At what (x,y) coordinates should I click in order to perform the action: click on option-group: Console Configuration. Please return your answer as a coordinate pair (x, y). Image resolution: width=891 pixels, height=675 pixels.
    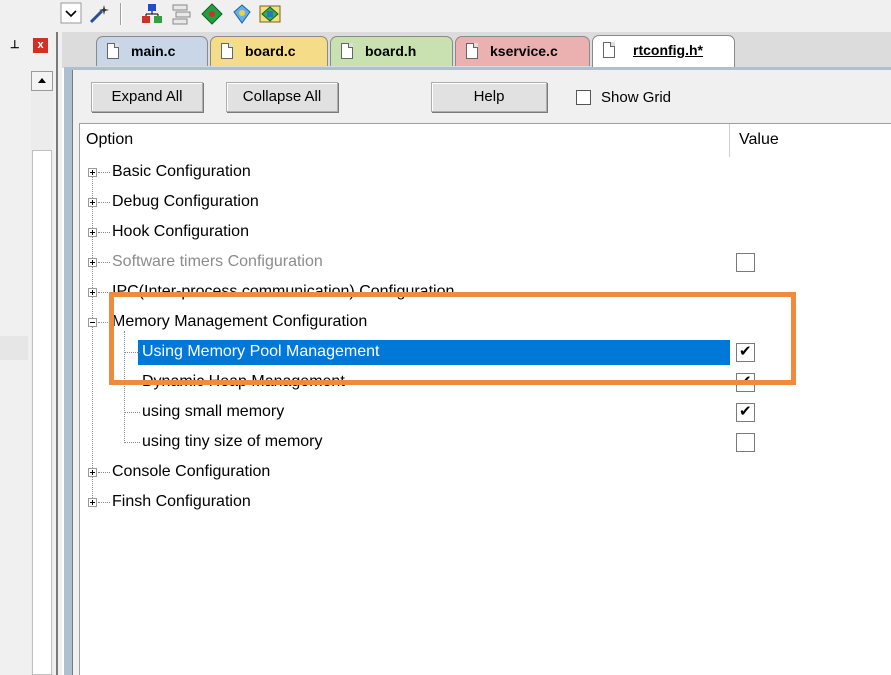
    Looking at the image, I should click on (191, 473).